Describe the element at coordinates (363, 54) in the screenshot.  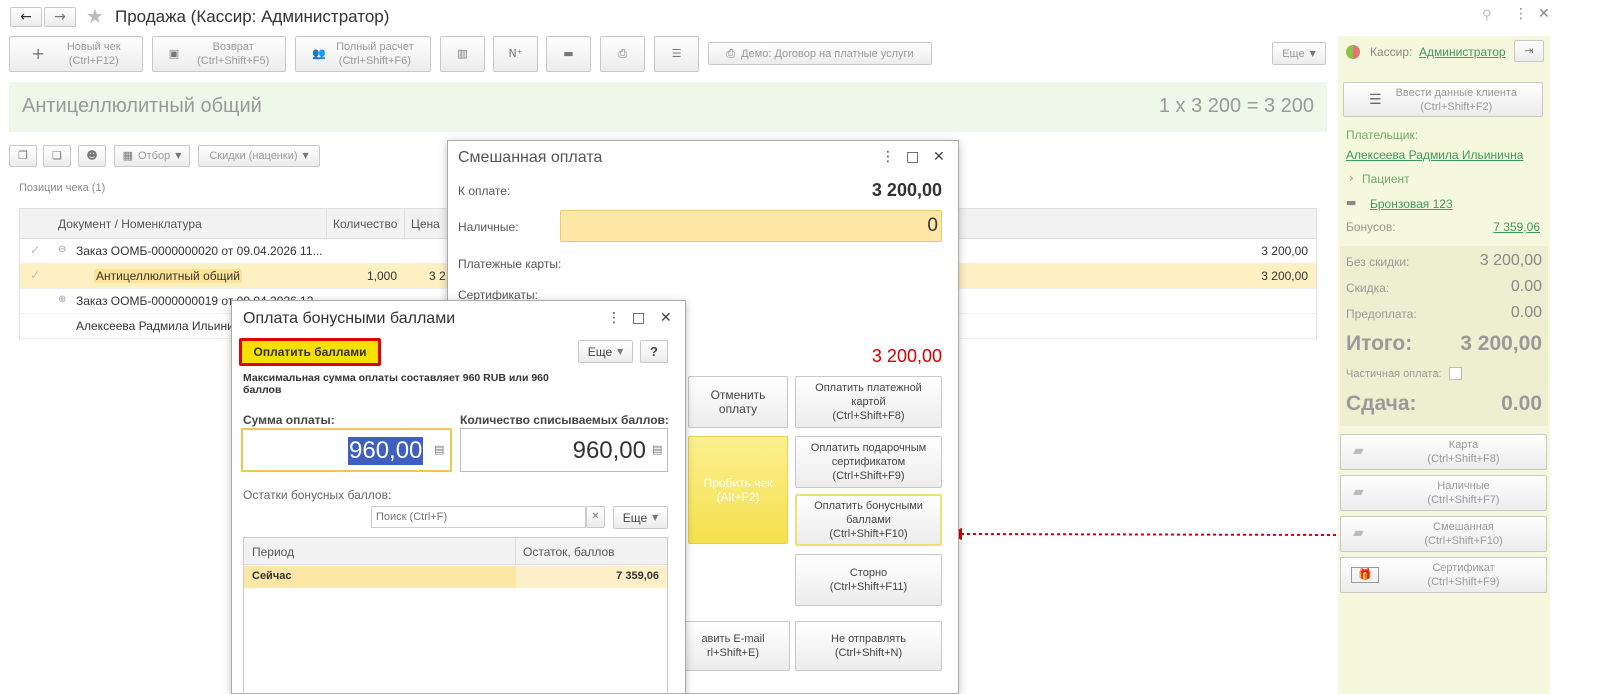
I see `full-calc-button: 👥 Полный расчет (Ctrl+Shift+F6)` at that location.